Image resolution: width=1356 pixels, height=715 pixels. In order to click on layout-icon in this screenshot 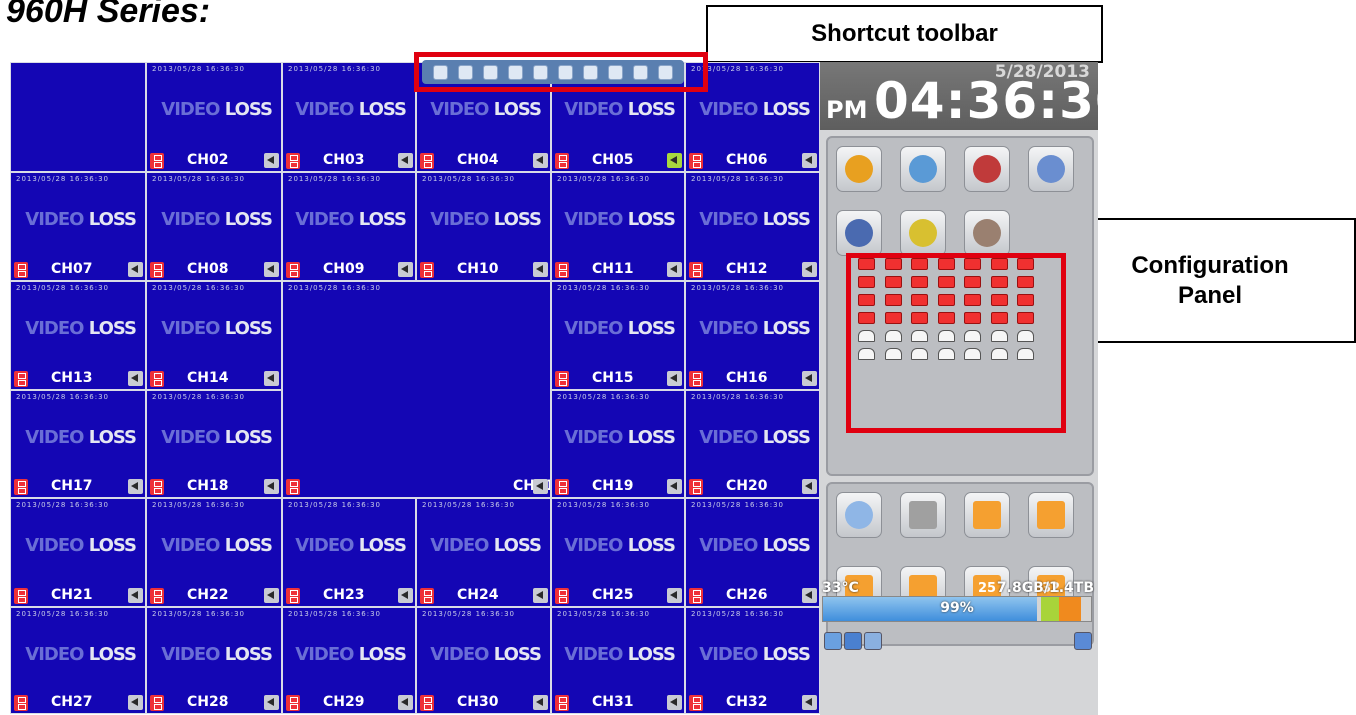, I will do `click(640, 72)`.